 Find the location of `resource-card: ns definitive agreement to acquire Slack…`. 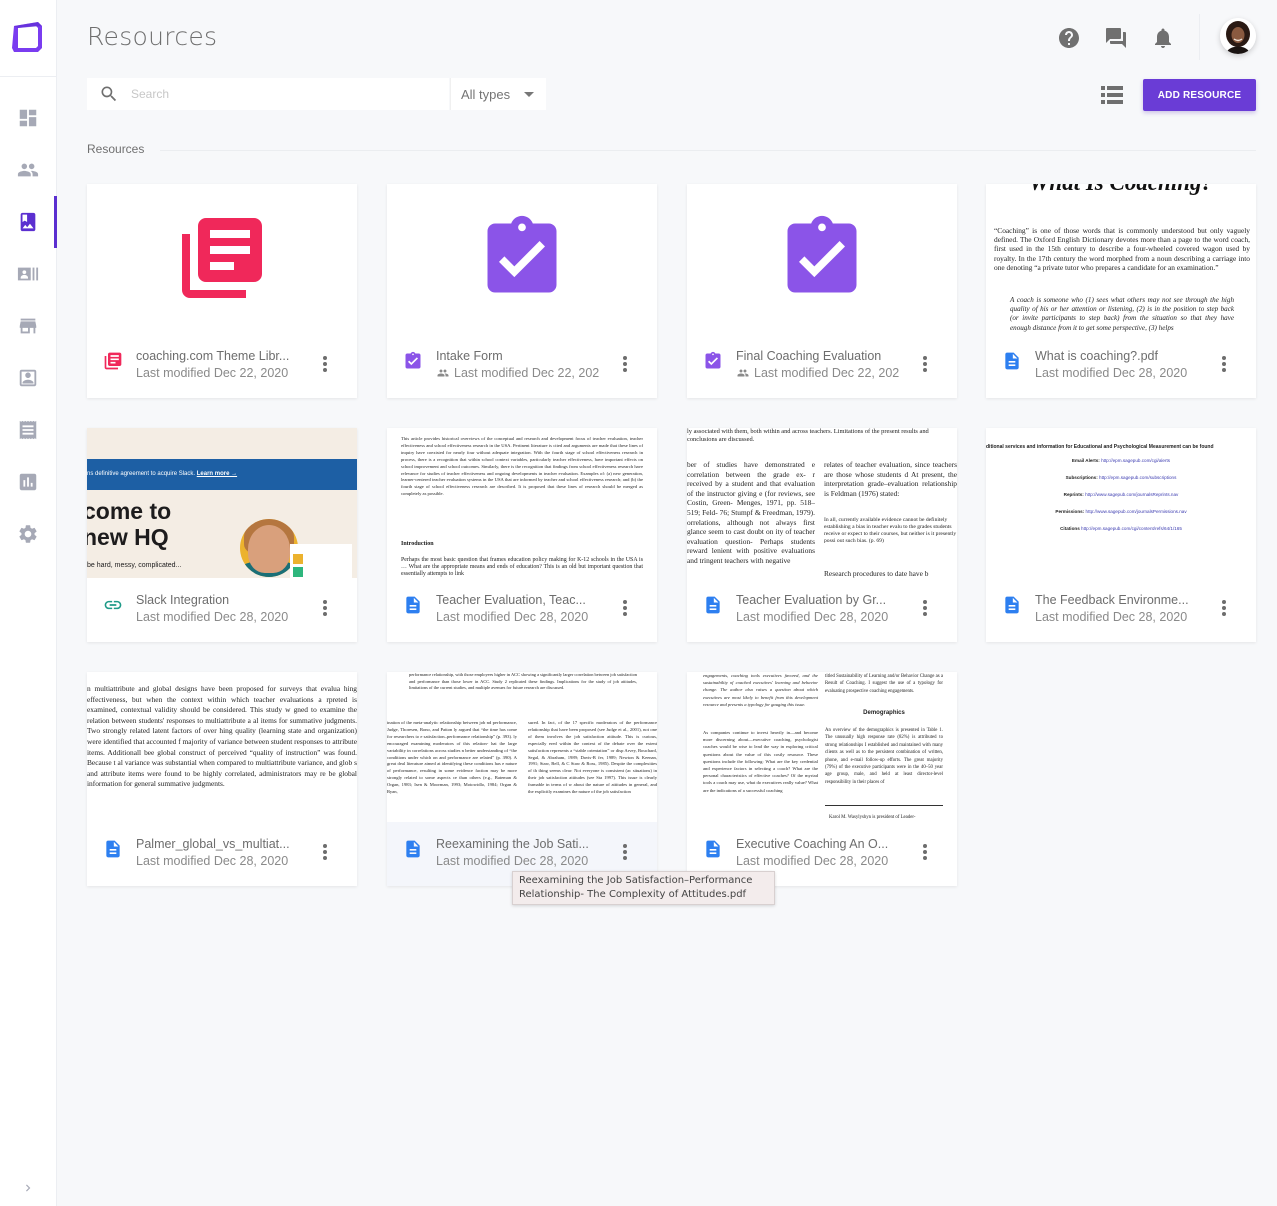

resource-card: ns definitive agreement to acquire Slack… is located at coordinates (222, 535).